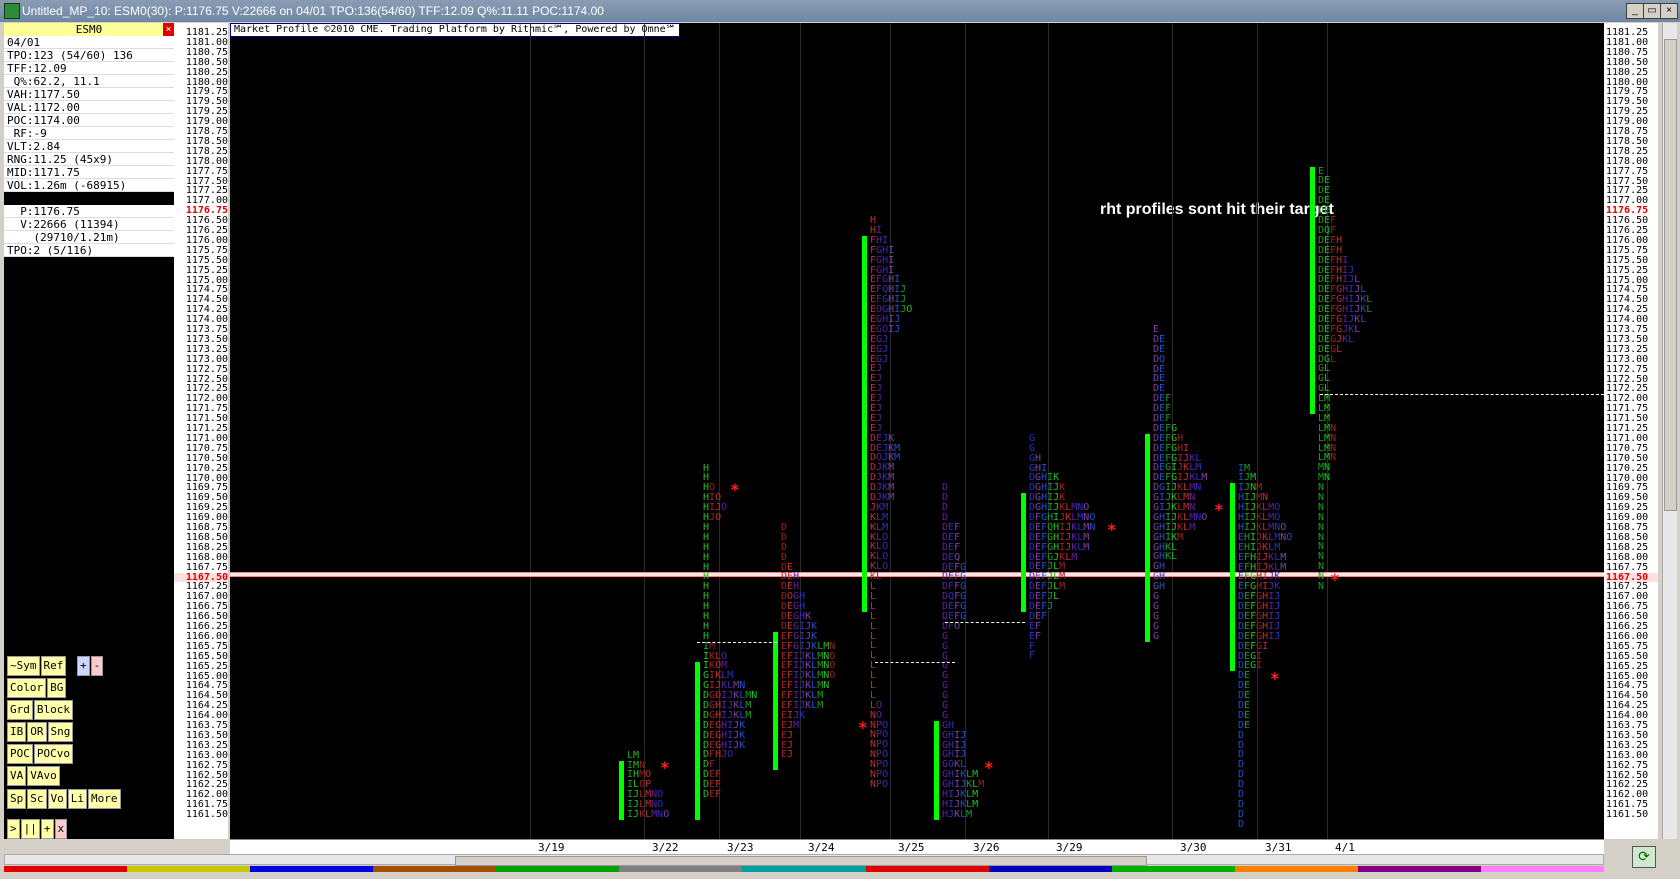 Image resolution: width=1680 pixels, height=879 pixels. I want to click on horizontal-scrollbar, so click(804, 860).